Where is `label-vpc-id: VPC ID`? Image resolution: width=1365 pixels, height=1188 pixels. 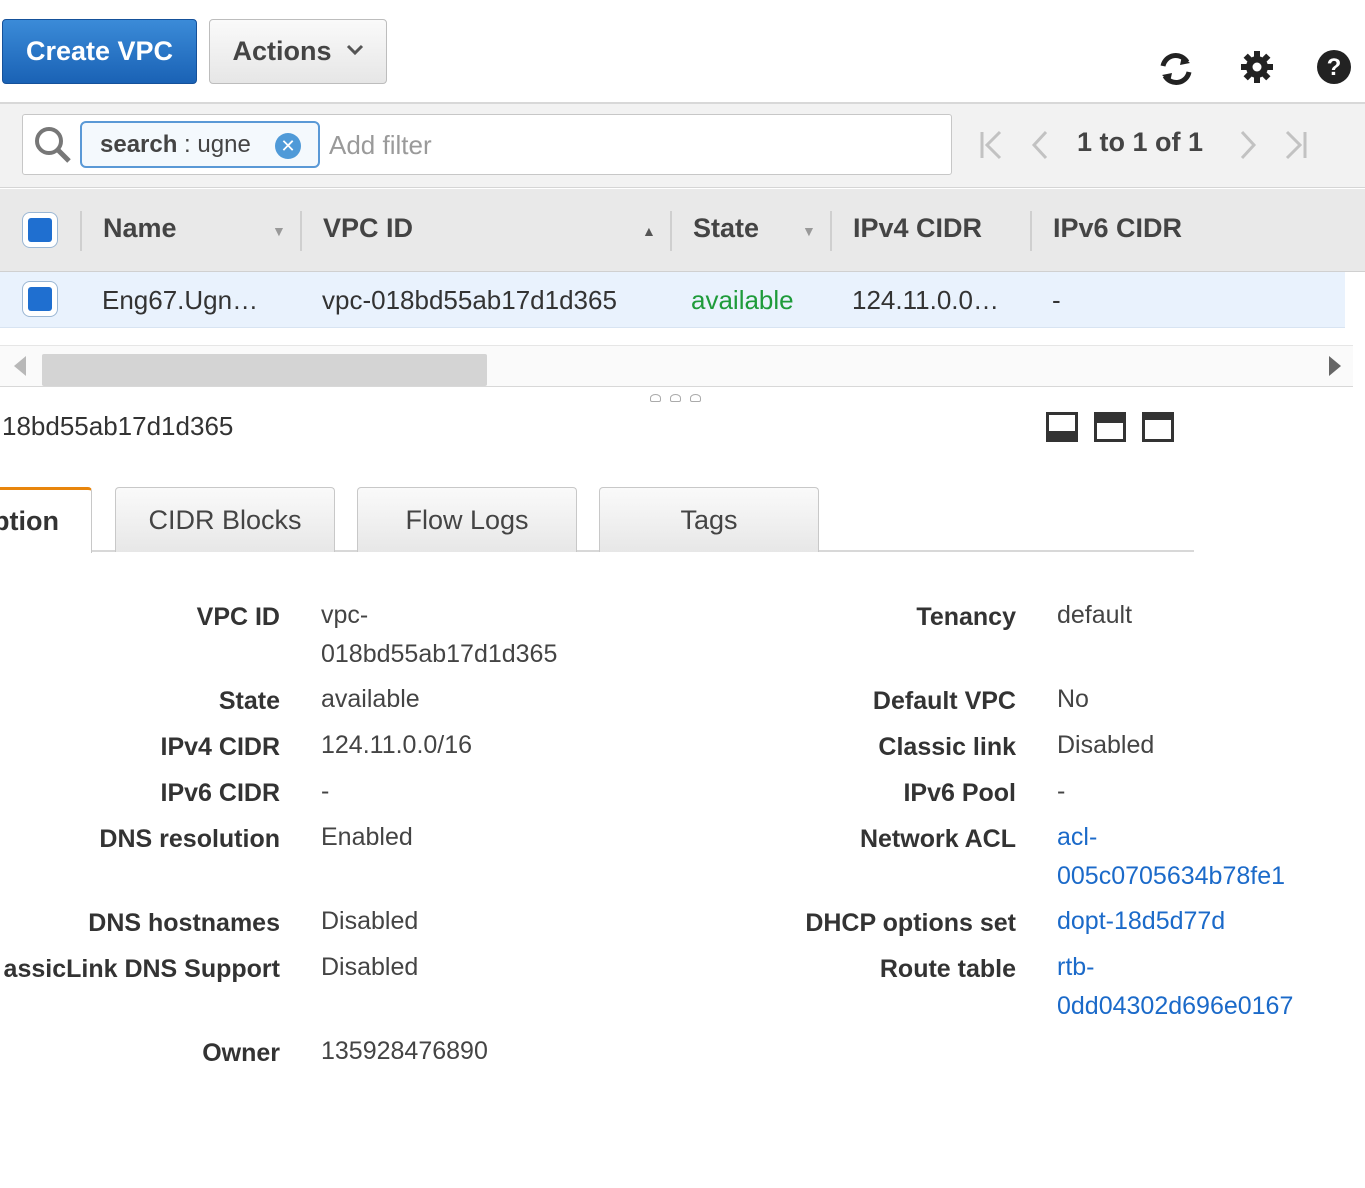 label-vpc-id: VPC ID is located at coordinates (238, 617).